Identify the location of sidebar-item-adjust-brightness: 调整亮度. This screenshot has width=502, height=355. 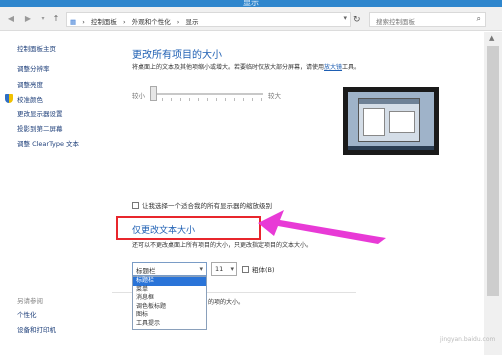
(30, 84).